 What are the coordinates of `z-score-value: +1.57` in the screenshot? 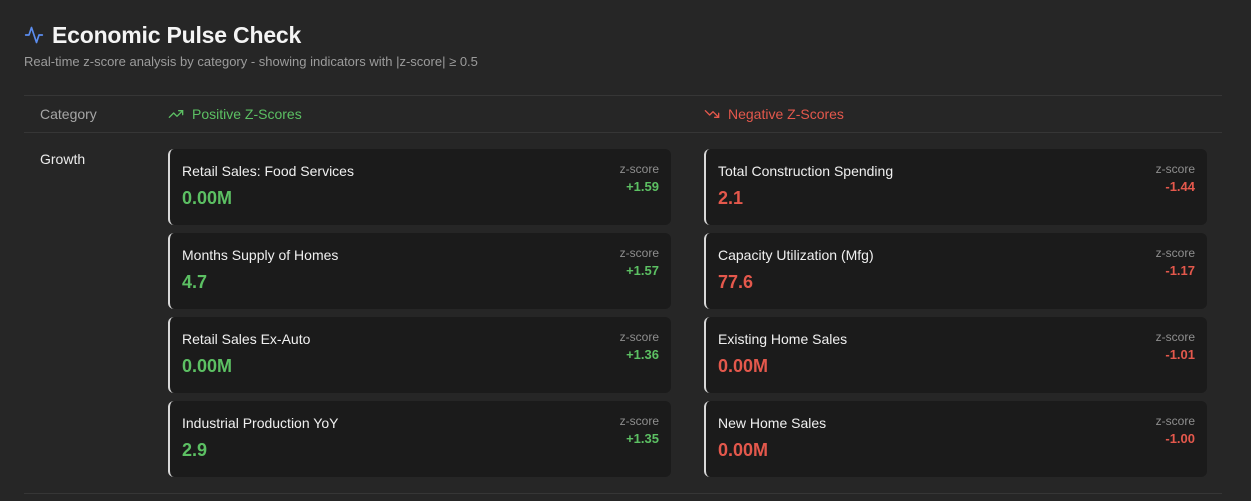 It's located at (642, 270).